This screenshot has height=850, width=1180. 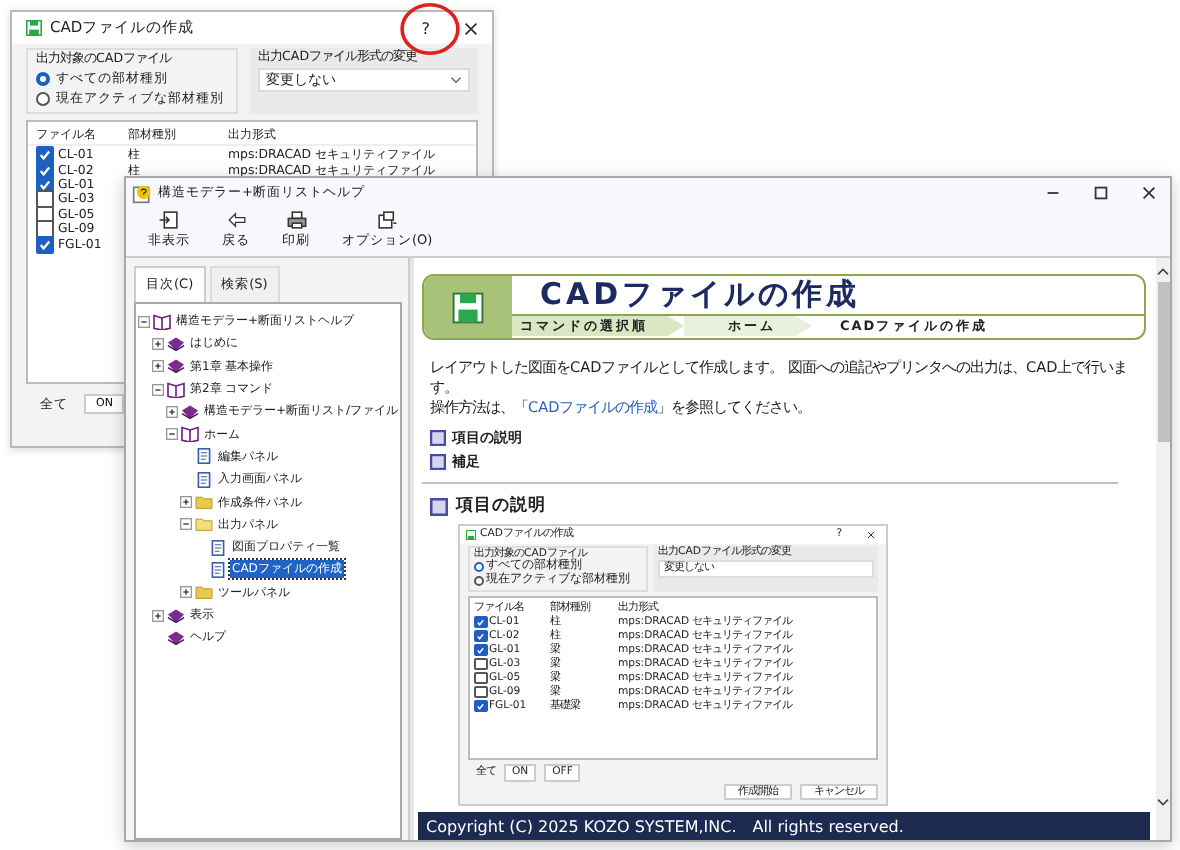 I want to click on page-title: CADファイルの作成, so click(x=700, y=295).